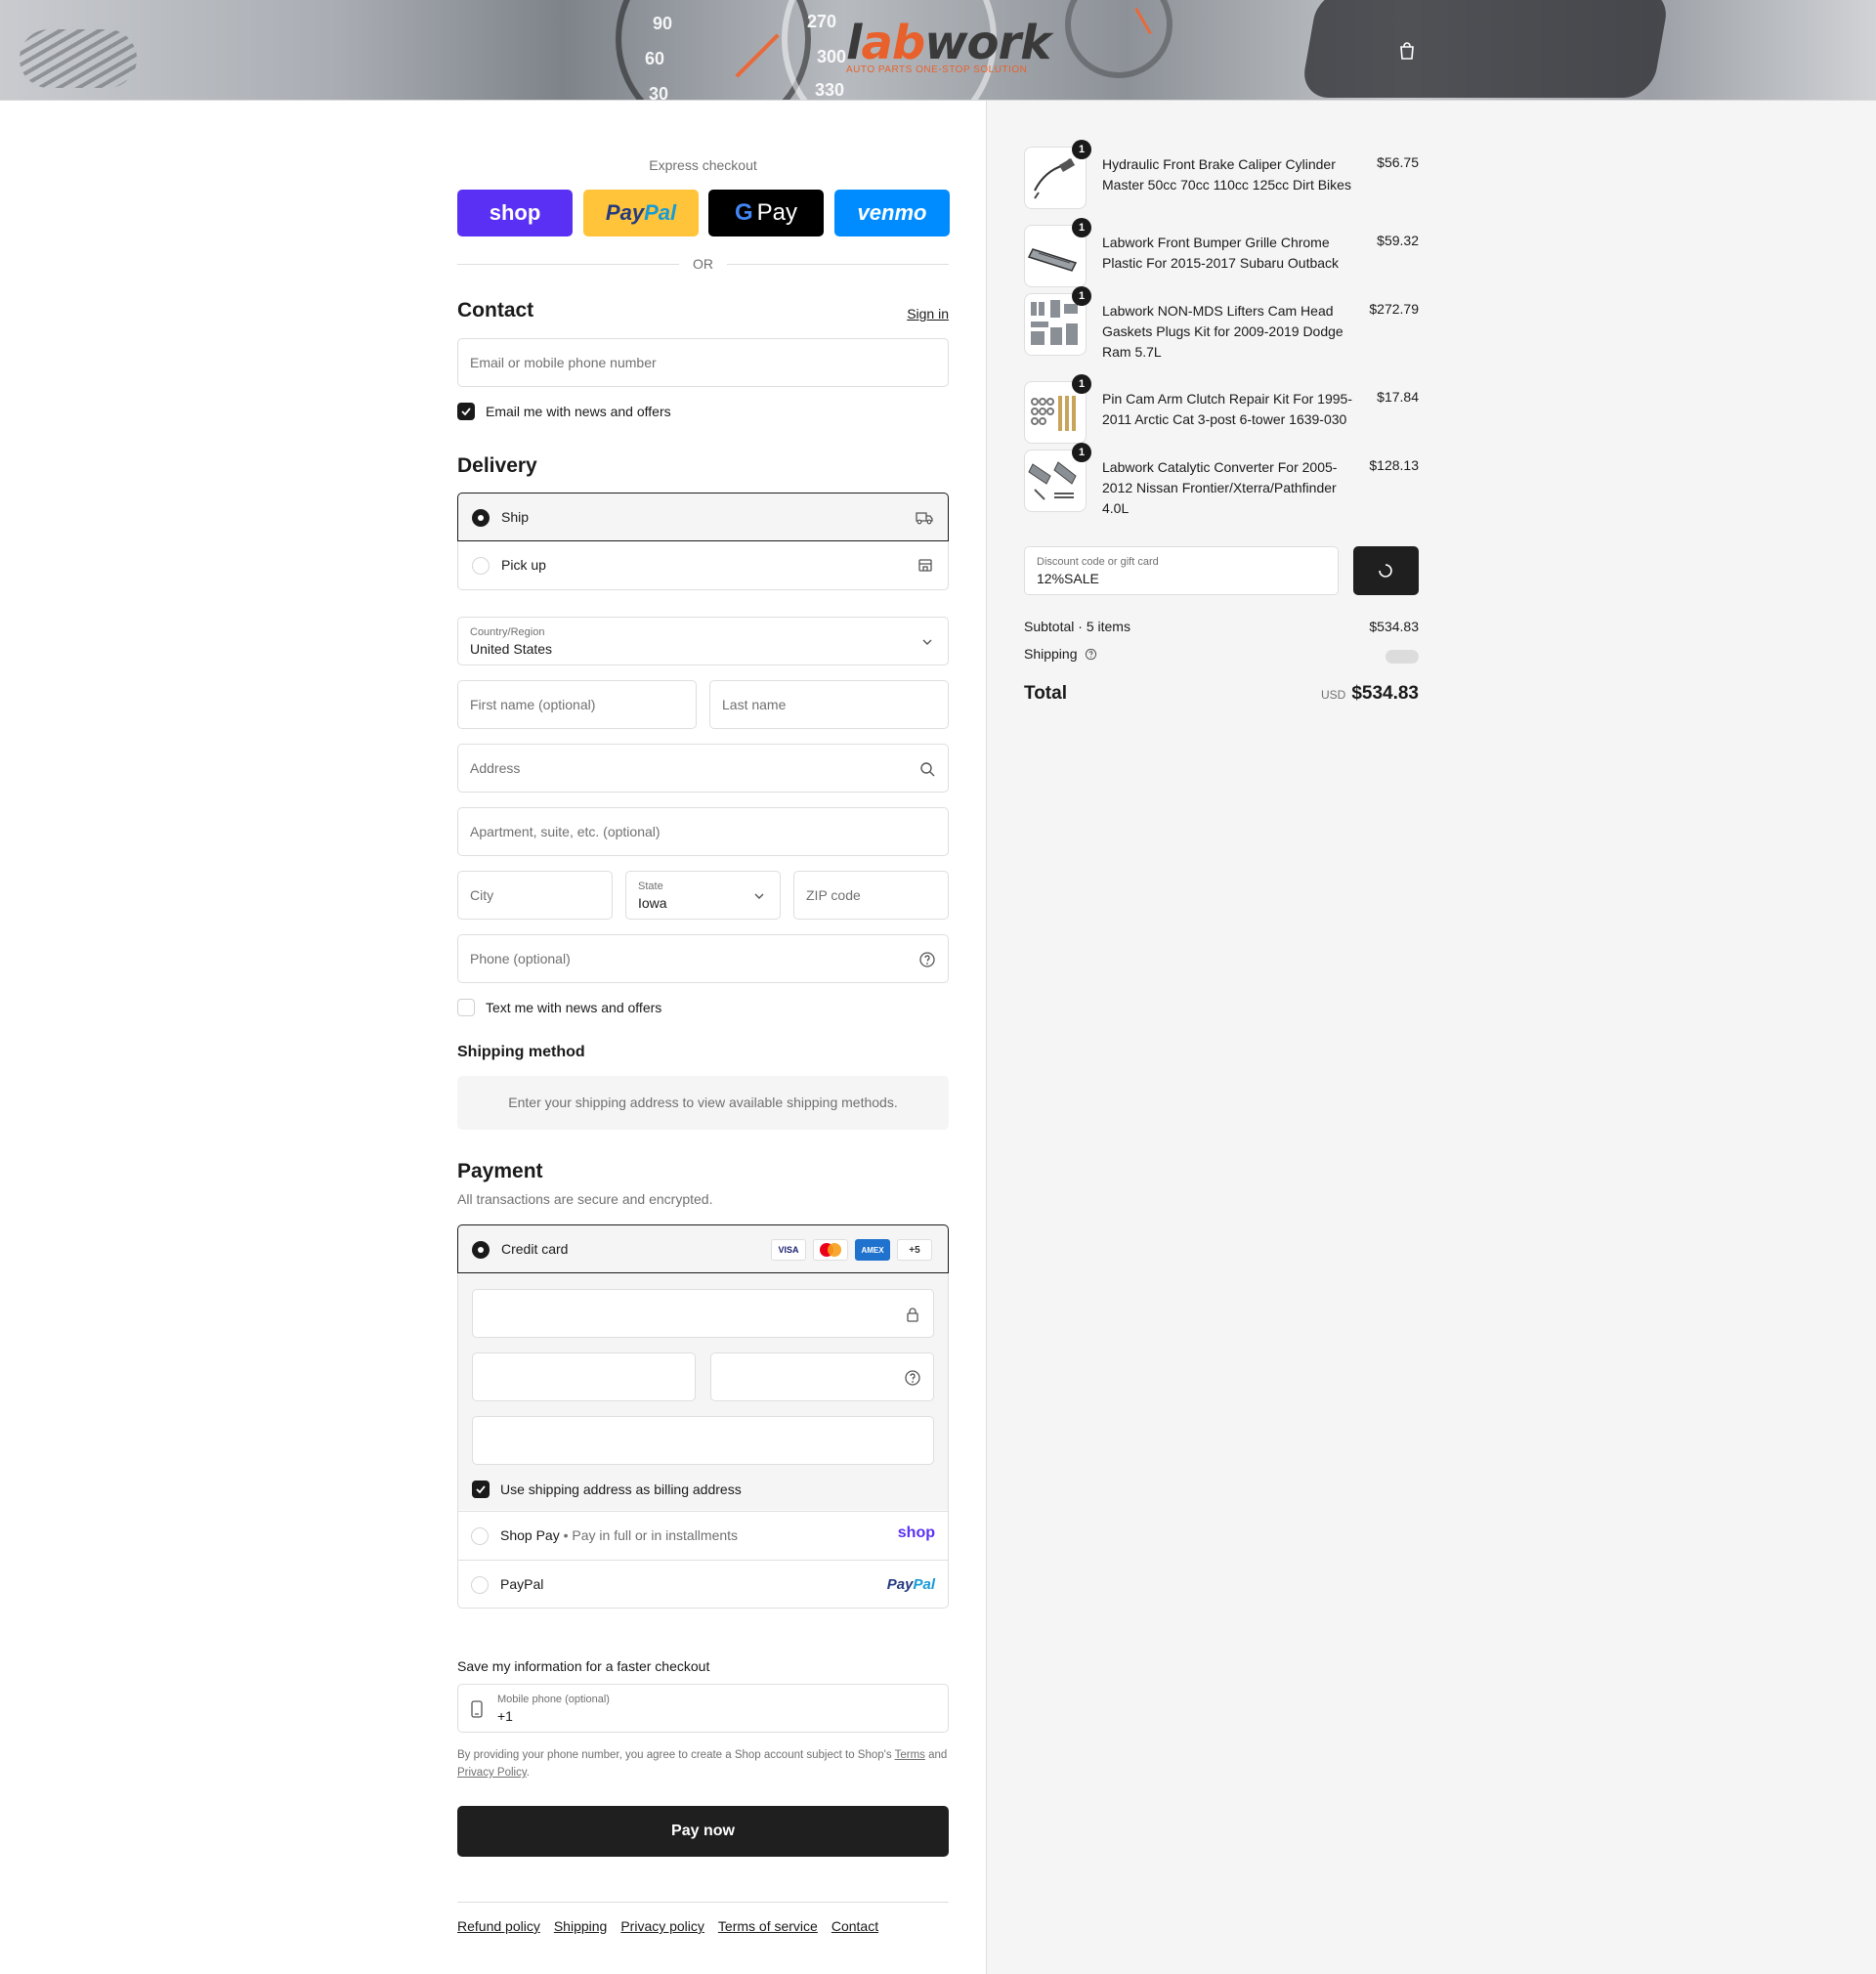  I want to click on pickup-radio, so click(481, 566).